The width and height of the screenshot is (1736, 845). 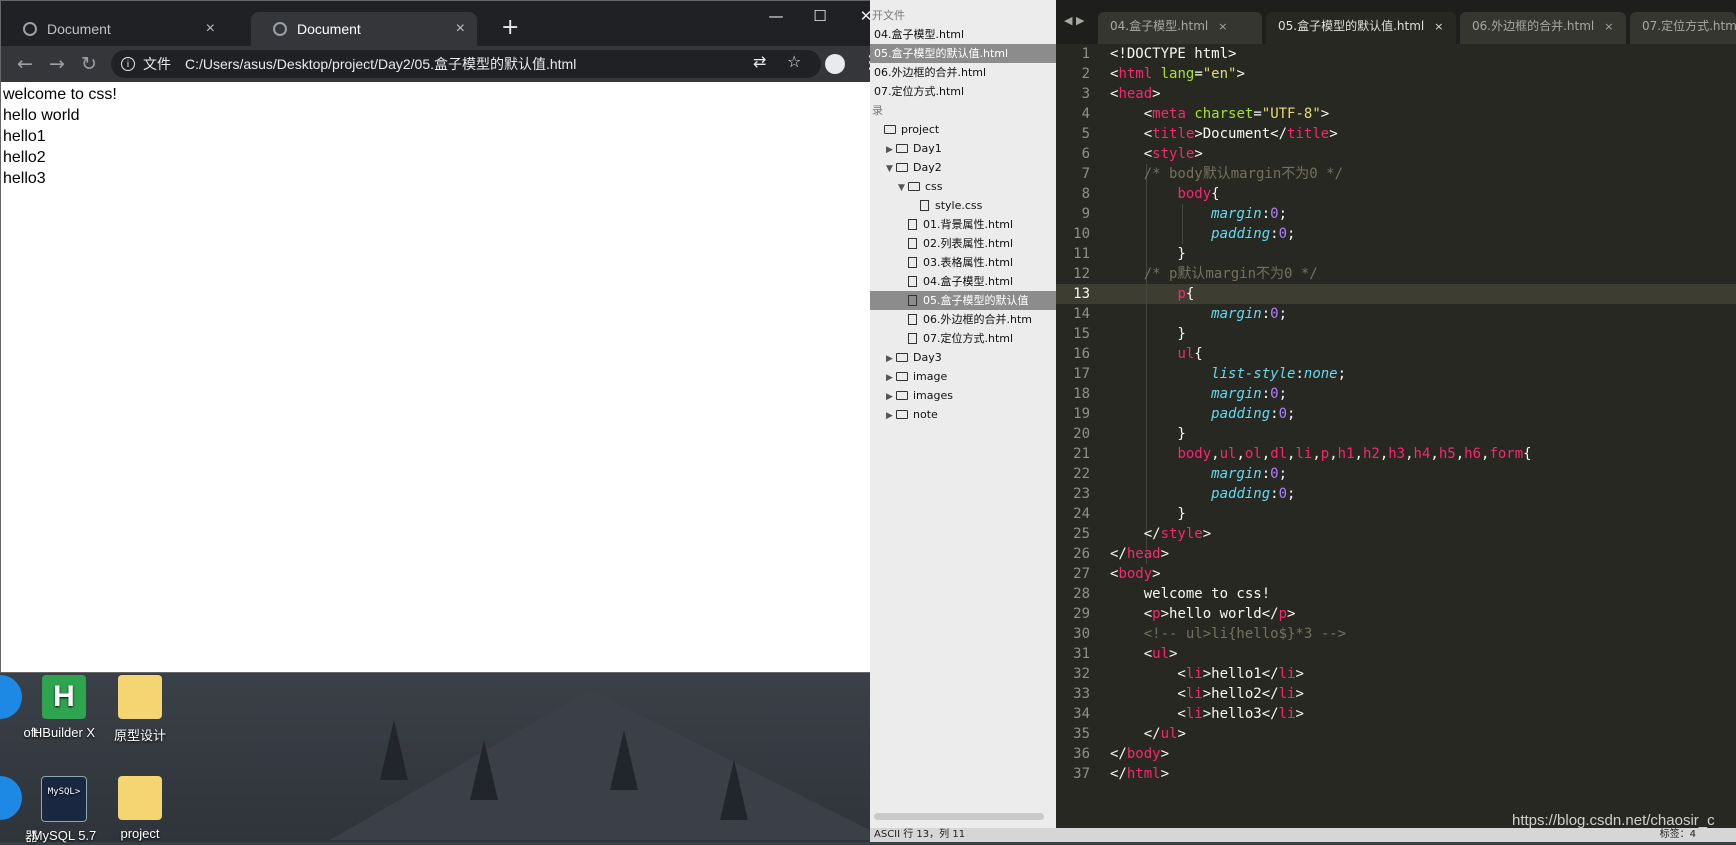 I want to click on code-line: <li>hello1</li>, so click(x=1423, y=674).